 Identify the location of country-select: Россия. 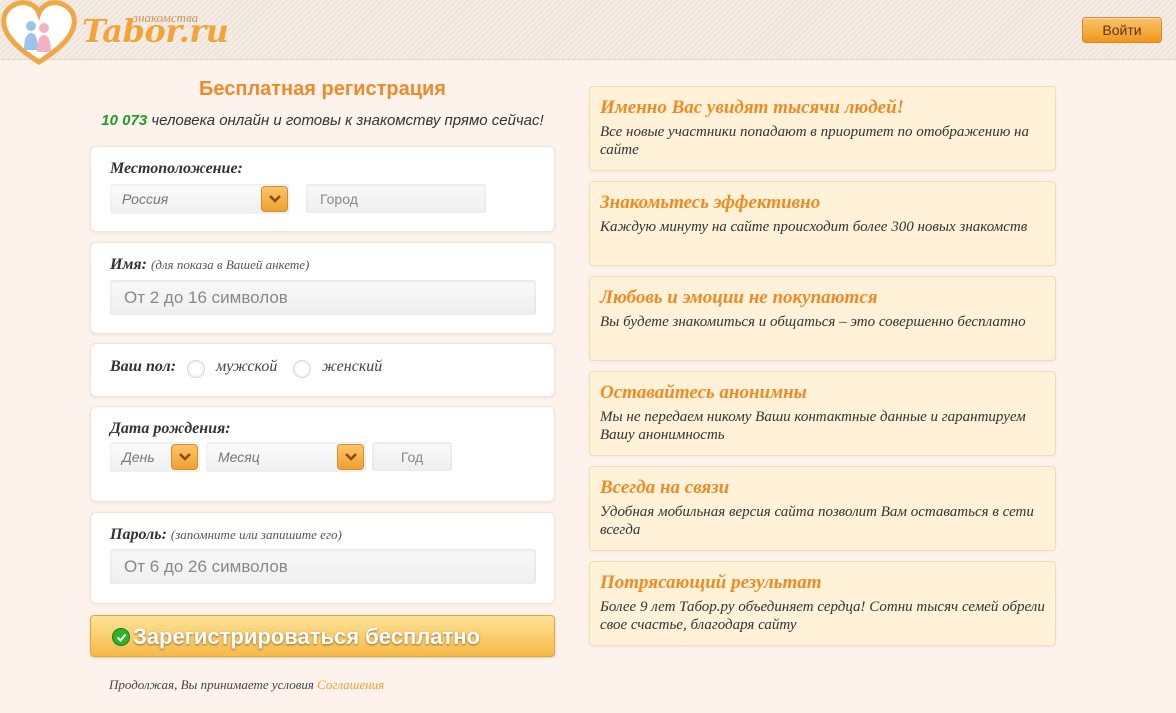
(200, 199).